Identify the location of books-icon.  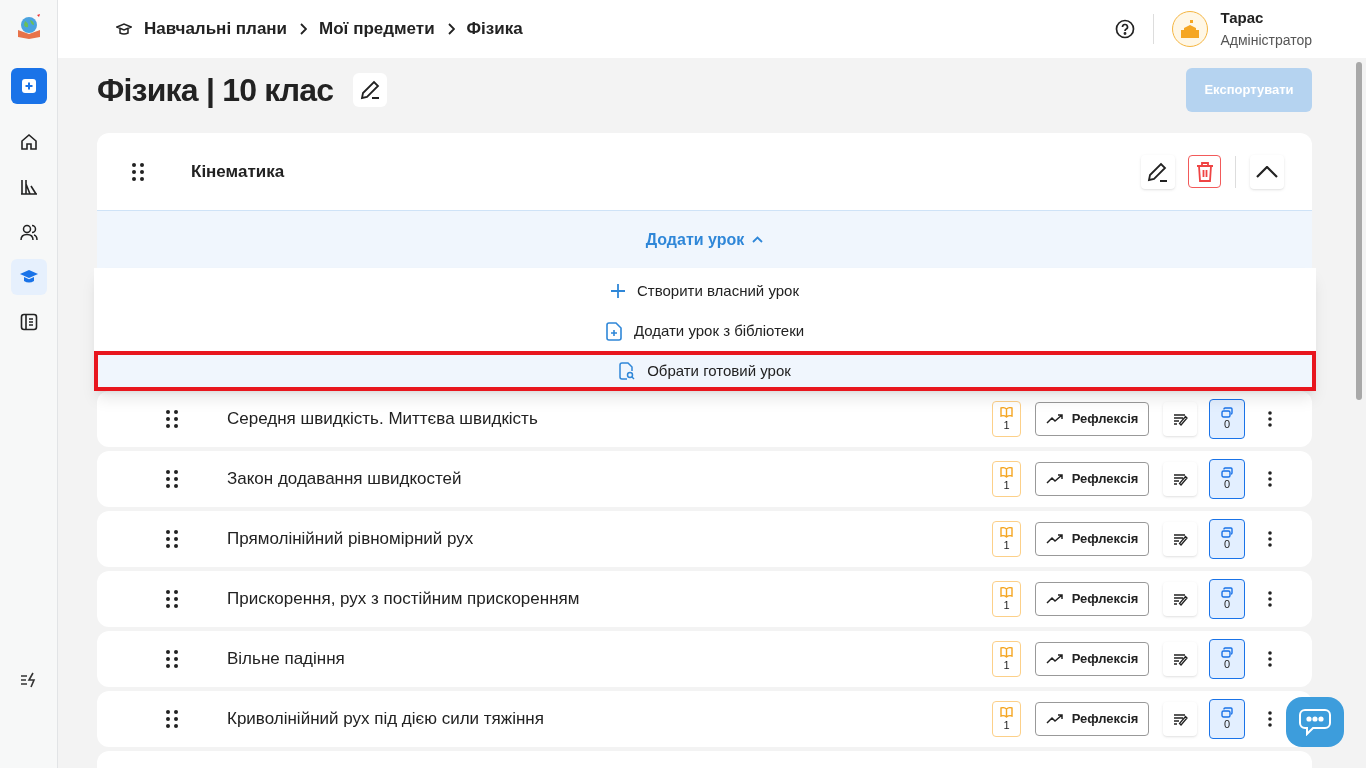
(28, 187).